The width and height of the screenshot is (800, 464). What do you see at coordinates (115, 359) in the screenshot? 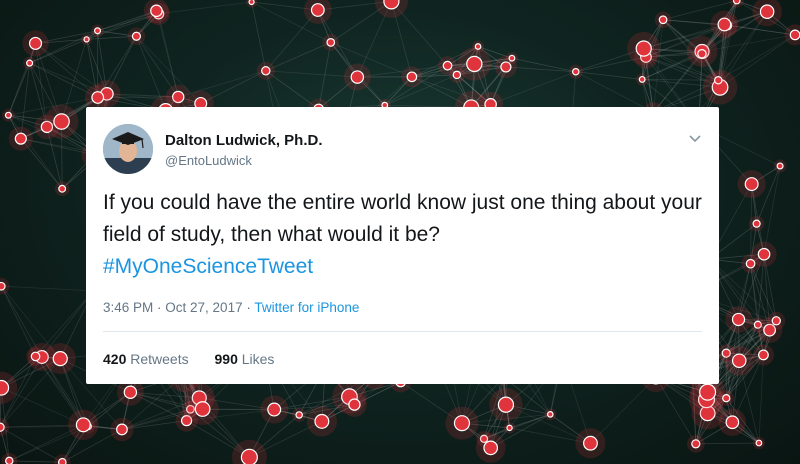
I see `retweets-count: 420` at bounding box center [115, 359].